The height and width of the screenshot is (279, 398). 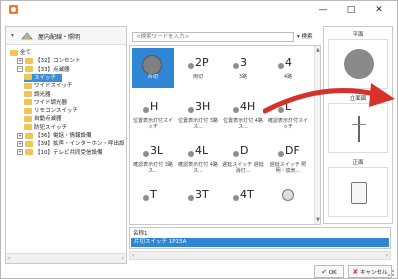 I want to click on plan-view, so click(x=358, y=64).